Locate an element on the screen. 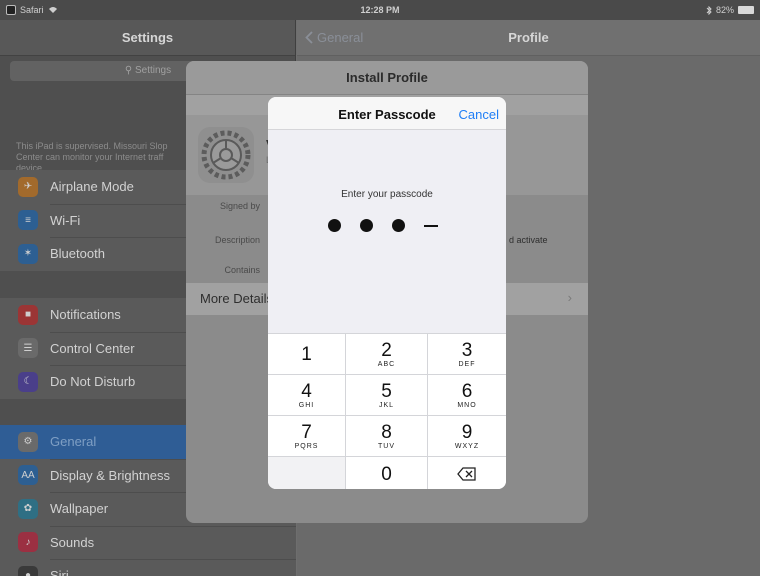 The height and width of the screenshot is (576, 760). key-digit: 5 is located at coordinates (386, 391).